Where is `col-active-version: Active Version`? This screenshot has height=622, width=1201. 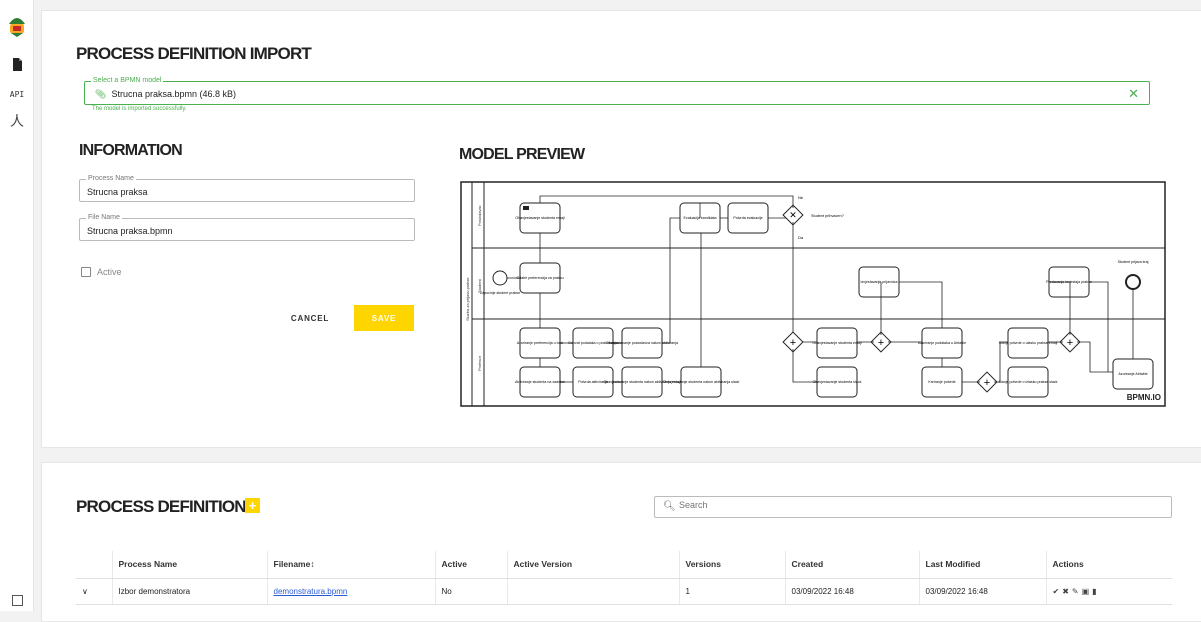 col-active-version: Active Version is located at coordinates (592, 565).